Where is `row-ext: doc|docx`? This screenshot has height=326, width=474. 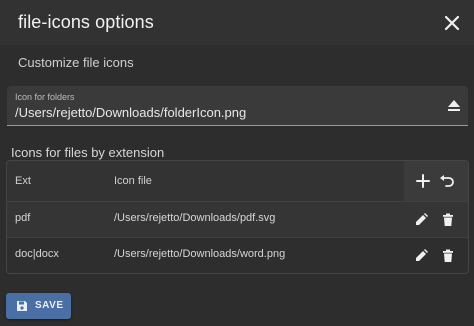 row-ext: doc|docx is located at coordinates (37, 254).